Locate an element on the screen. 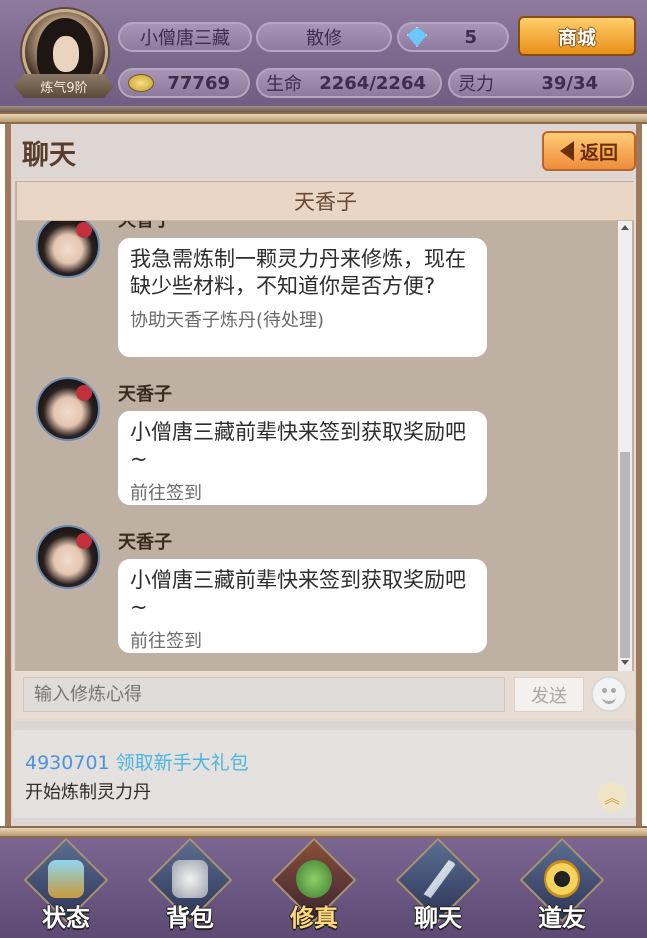  emoji-smile-icon is located at coordinates (609, 694).